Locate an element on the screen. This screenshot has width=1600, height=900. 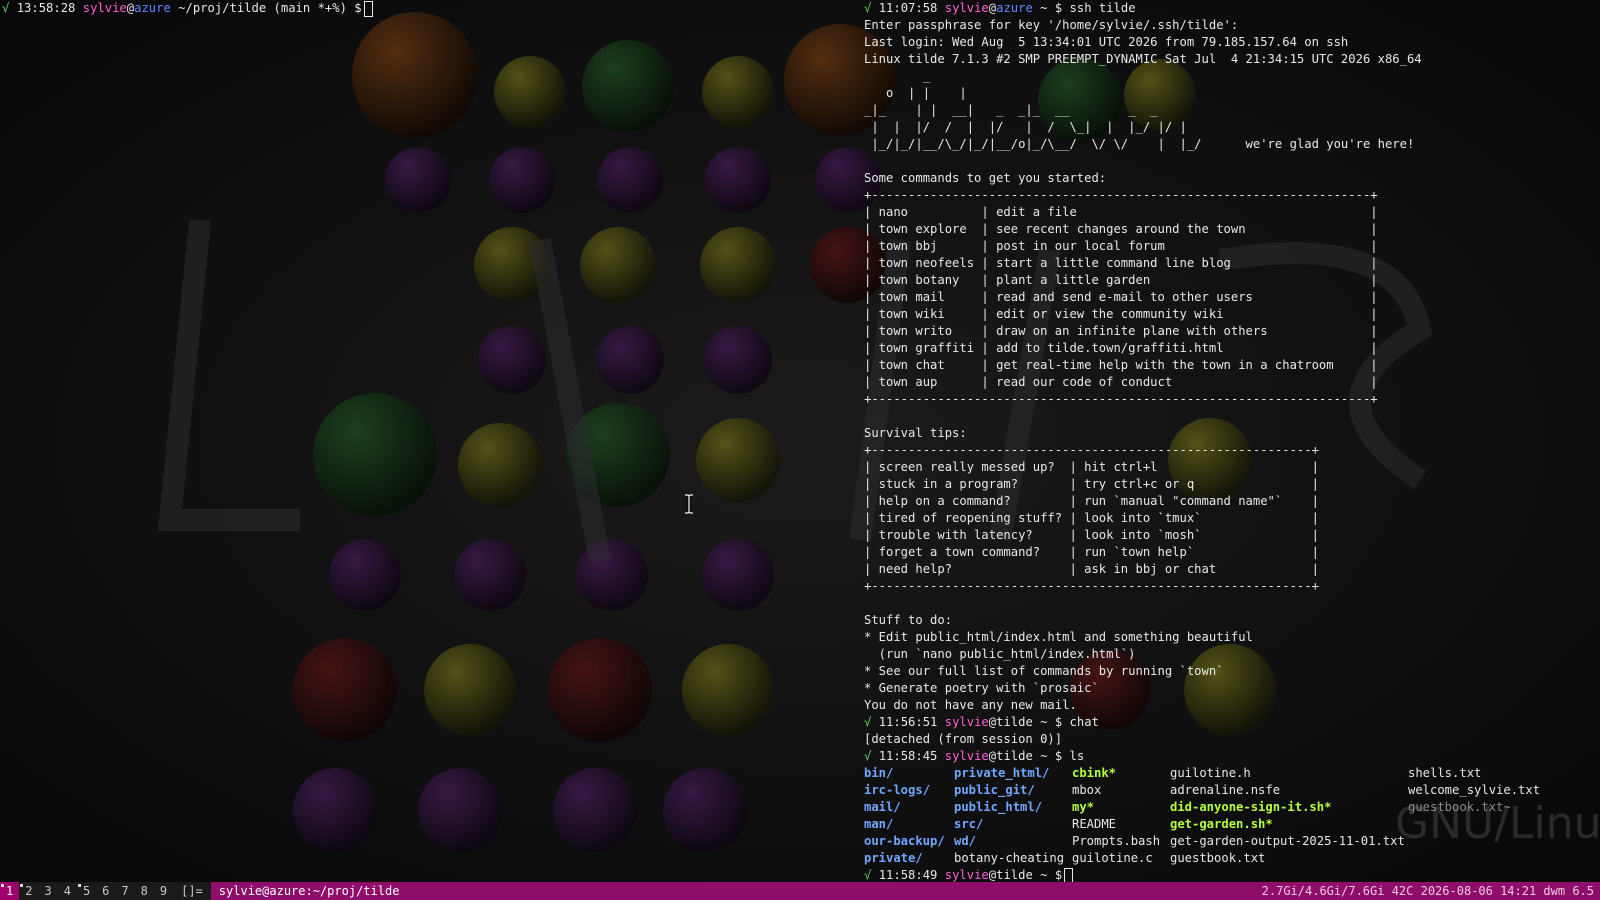
todo-line: * Generate poetry with `prosaic` is located at coordinates (981, 688).